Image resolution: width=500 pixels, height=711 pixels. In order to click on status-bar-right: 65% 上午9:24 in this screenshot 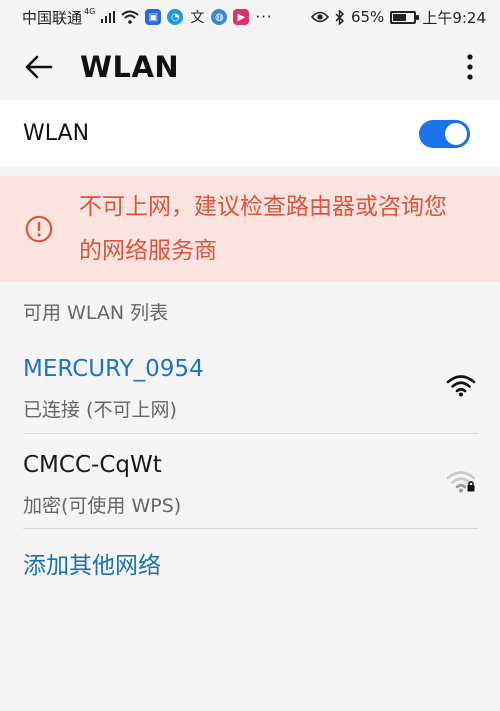, I will do `click(398, 17)`.